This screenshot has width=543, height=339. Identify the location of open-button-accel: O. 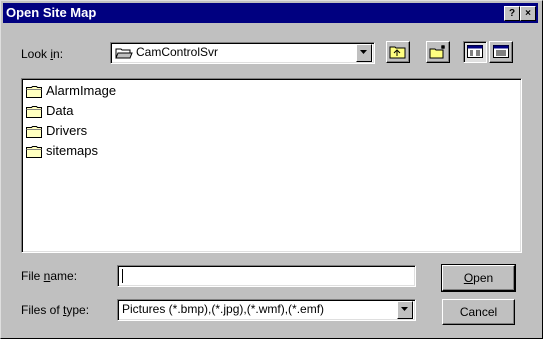
(468, 278).